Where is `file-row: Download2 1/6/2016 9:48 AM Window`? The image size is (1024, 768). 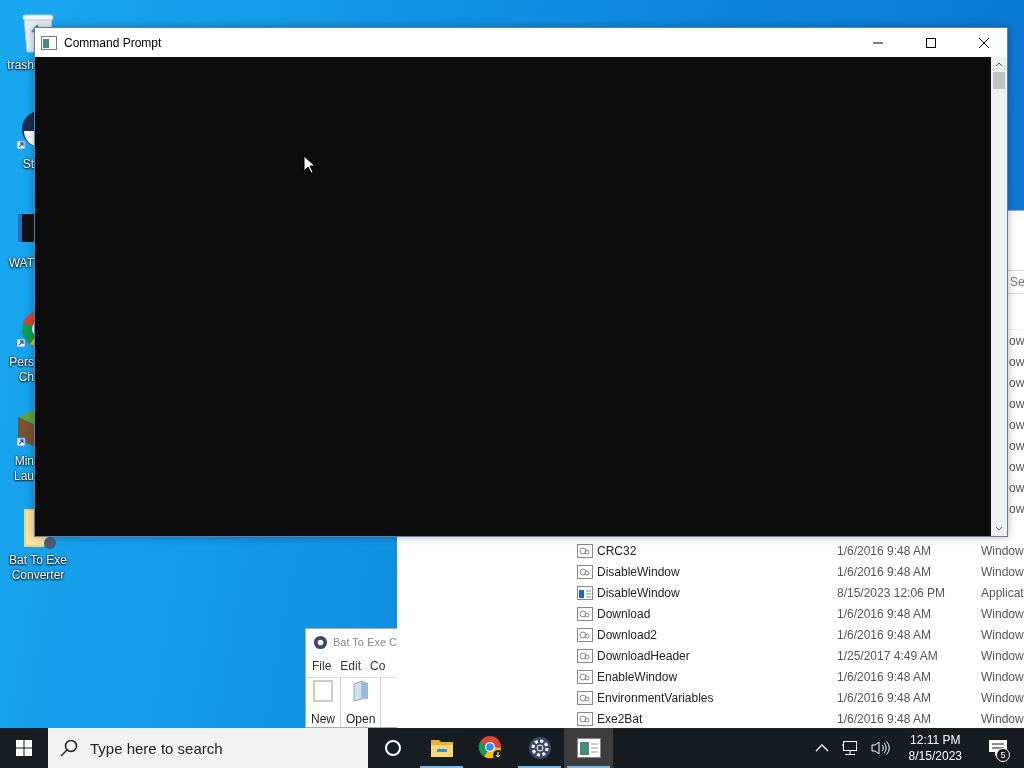
file-row: Download2 1/6/2016 9:48 AM Window is located at coordinates (797, 634).